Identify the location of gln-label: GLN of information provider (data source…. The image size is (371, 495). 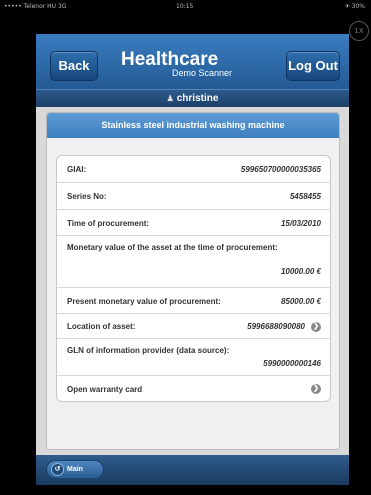
(148, 350).